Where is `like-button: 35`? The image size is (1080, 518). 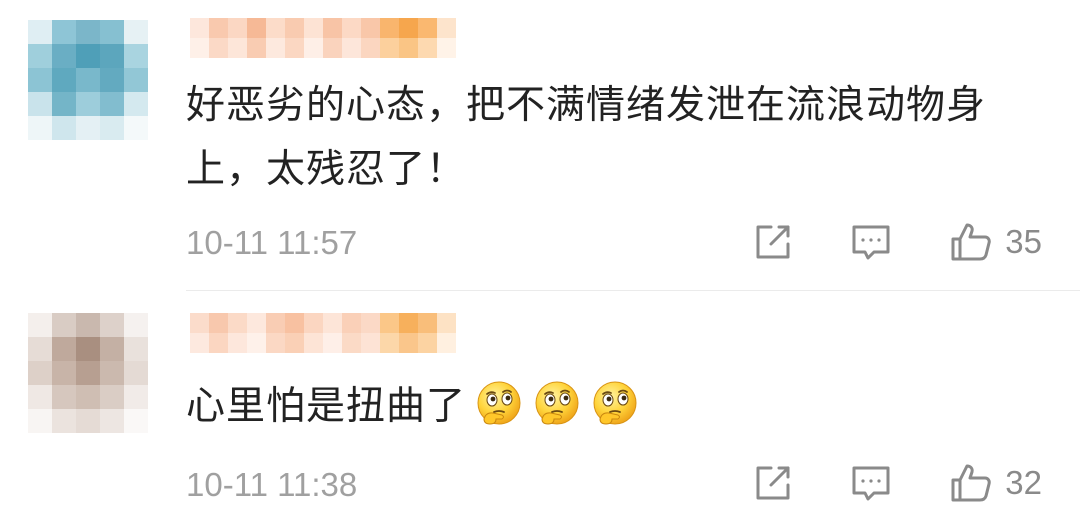 like-button: 35 is located at coordinates (995, 242).